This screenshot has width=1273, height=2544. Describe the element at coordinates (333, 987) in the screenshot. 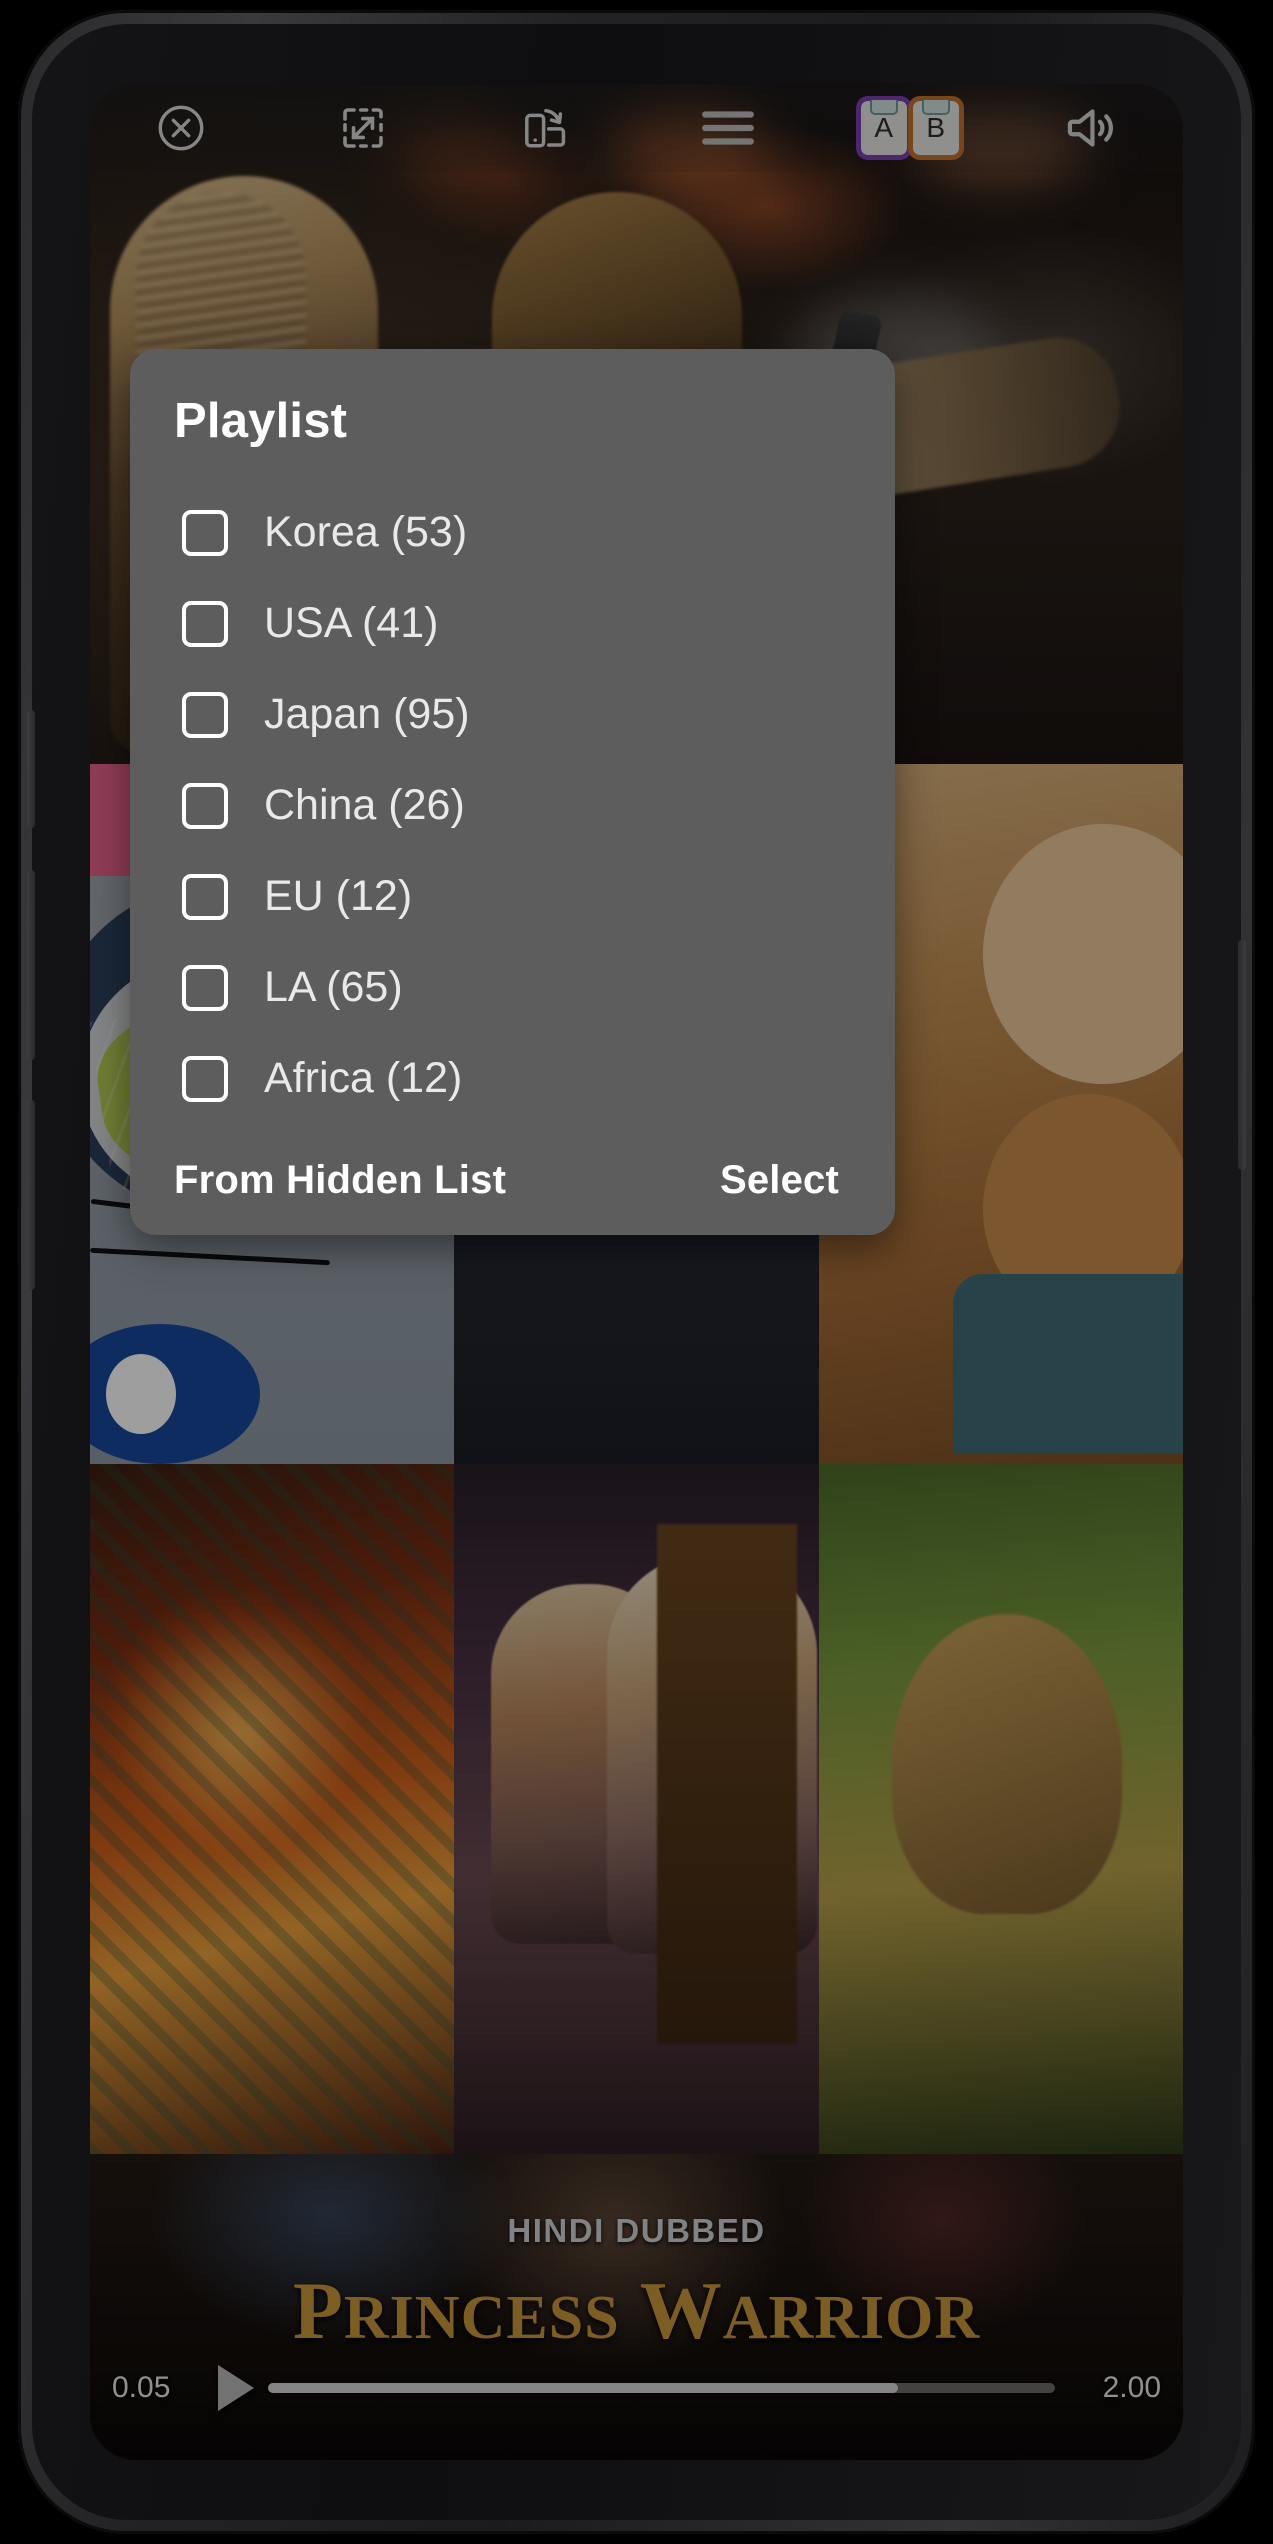

I see `playlist-option-label: LA (65)` at that location.